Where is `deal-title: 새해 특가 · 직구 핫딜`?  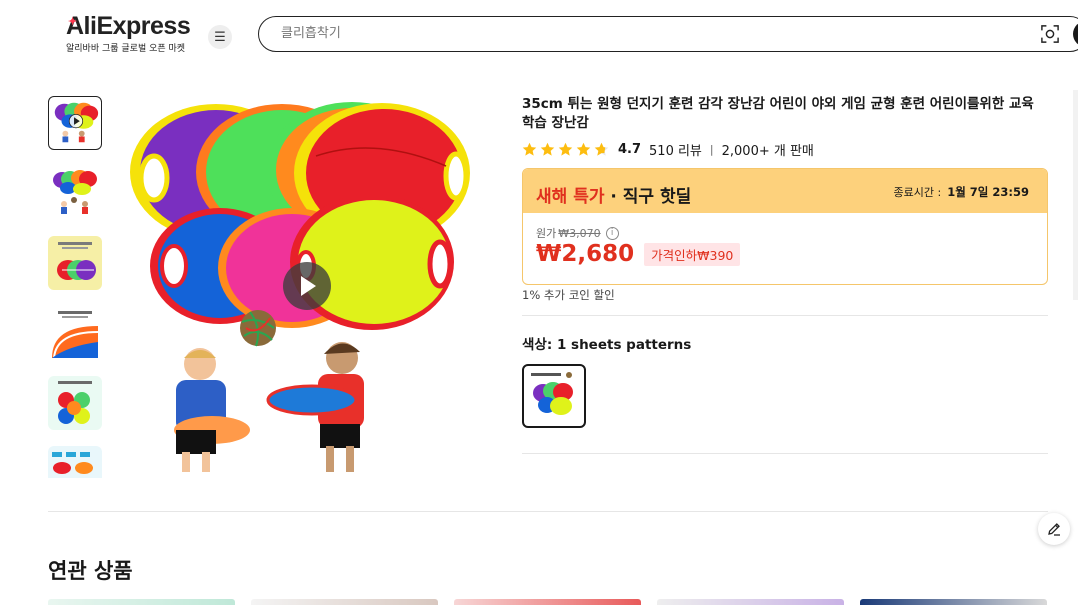
deal-title: 새해 특가 · 직구 핫딜 is located at coordinates (613, 194).